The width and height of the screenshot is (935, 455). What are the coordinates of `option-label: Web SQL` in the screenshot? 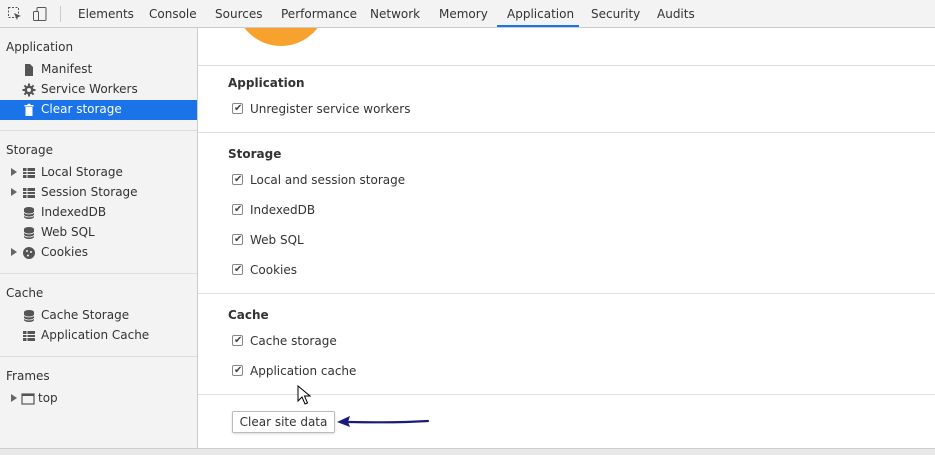 It's located at (277, 240).